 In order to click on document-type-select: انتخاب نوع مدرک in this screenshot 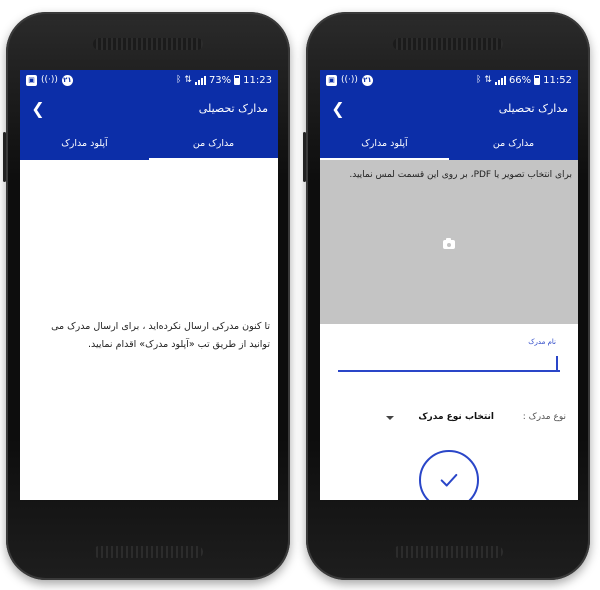, I will do `click(456, 417)`.